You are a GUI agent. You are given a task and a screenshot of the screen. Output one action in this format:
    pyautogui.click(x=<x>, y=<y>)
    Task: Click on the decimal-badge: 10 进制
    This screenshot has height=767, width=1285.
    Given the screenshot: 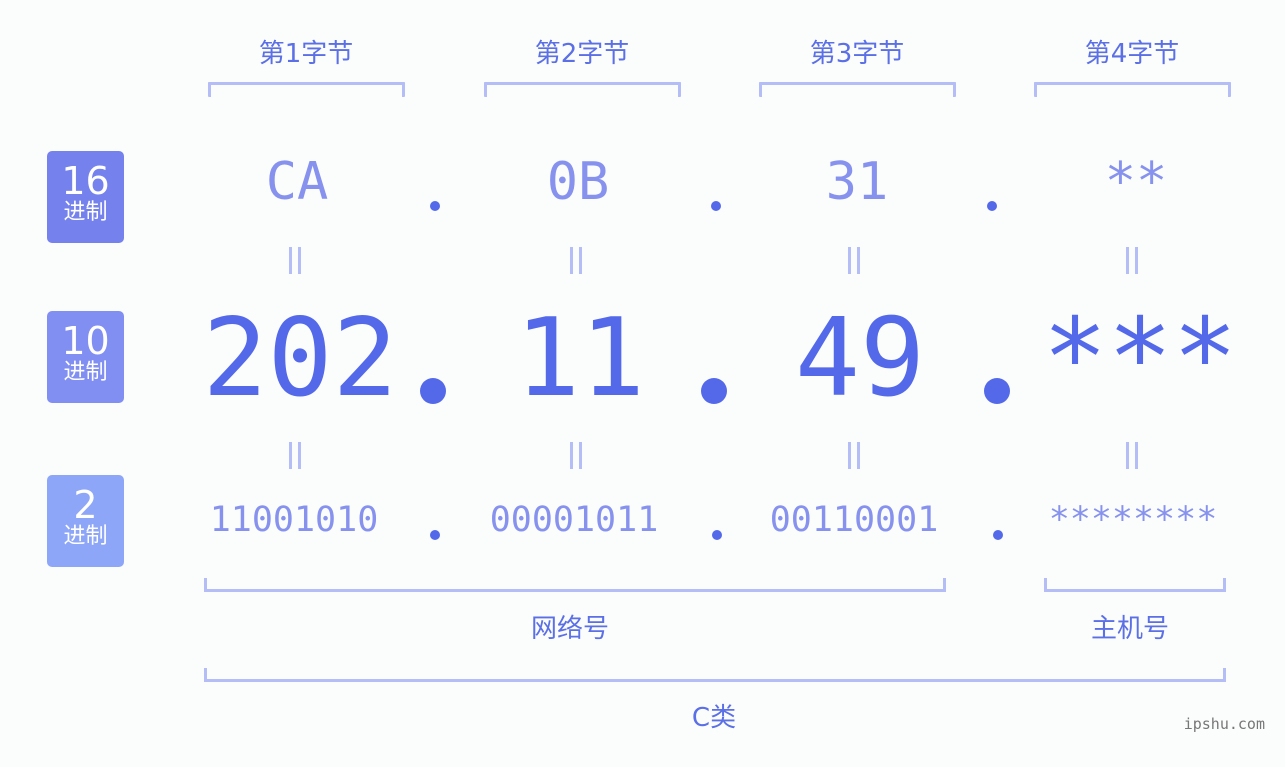 What is the action you would take?
    pyautogui.click(x=85, y=357)
    